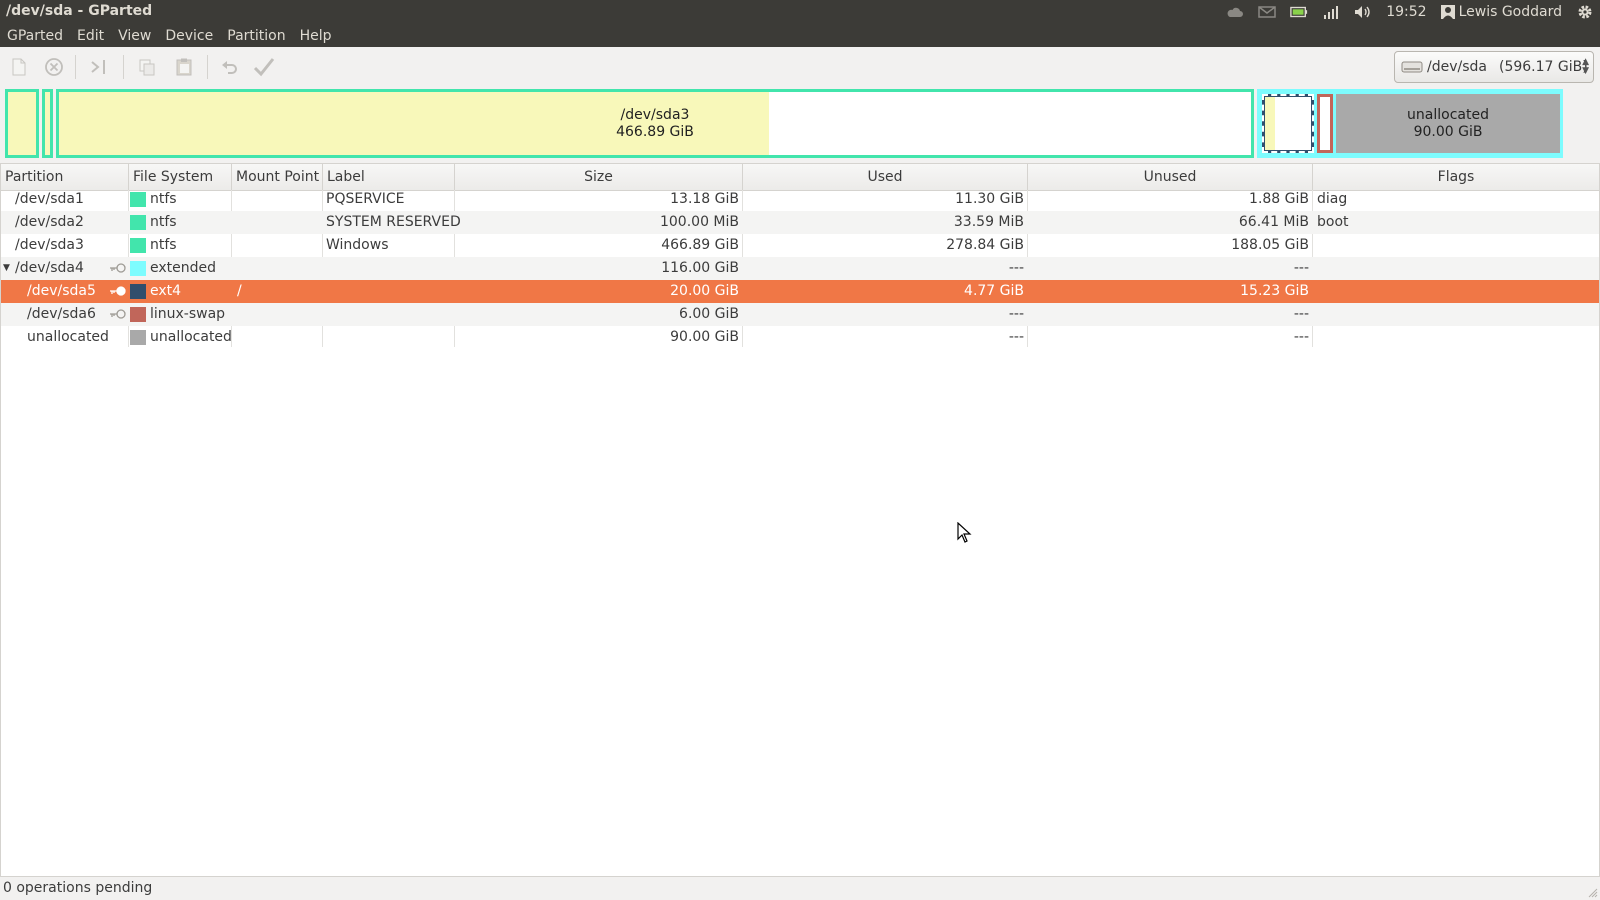  Describe the element at coordinates (1270, 123) in the screenshot. I see `used-space-fill` at that location.